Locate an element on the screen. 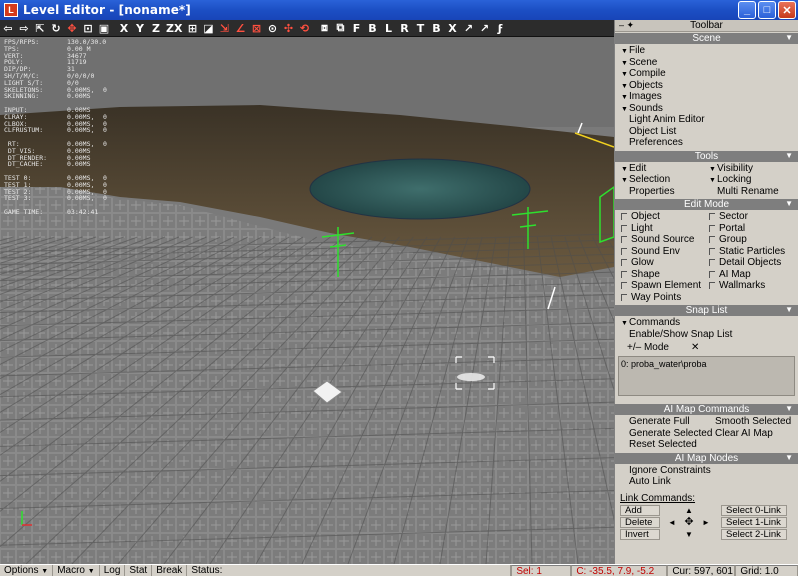 This screenshot has height=576, width=798. list-item: 0: proba_water\proba is located at coordinates (706, 364).